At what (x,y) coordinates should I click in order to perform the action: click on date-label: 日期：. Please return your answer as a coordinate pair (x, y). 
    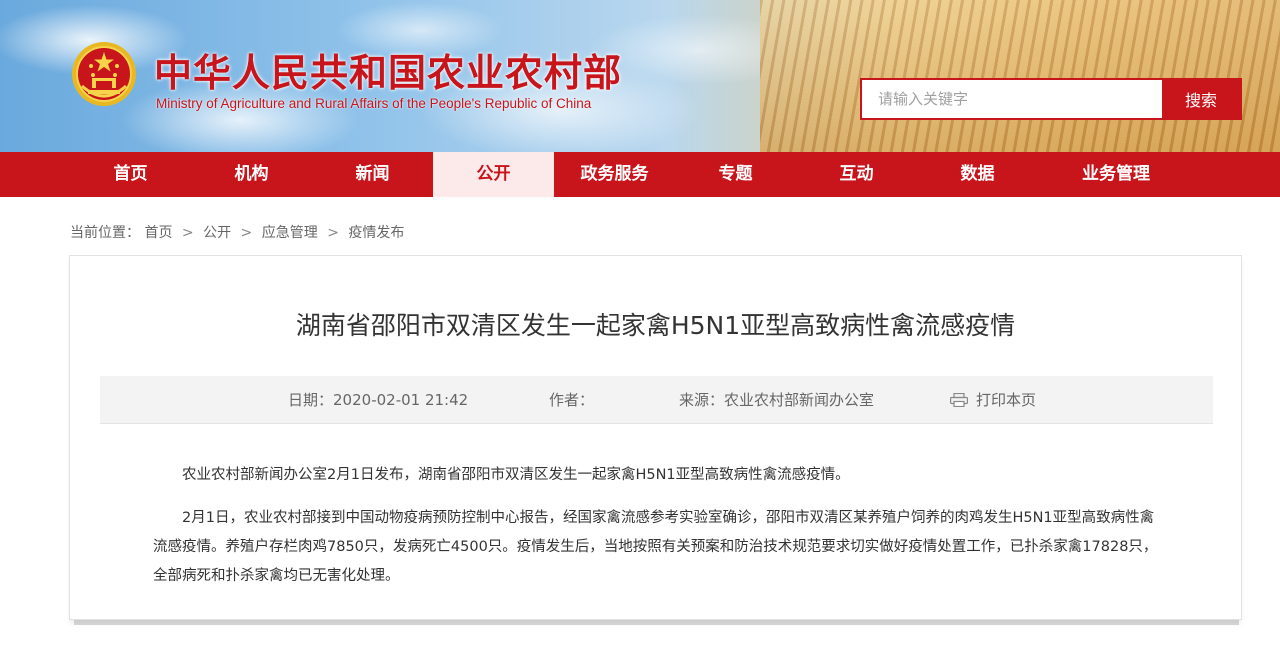
    Looking at the image, I should click on (311, 400).